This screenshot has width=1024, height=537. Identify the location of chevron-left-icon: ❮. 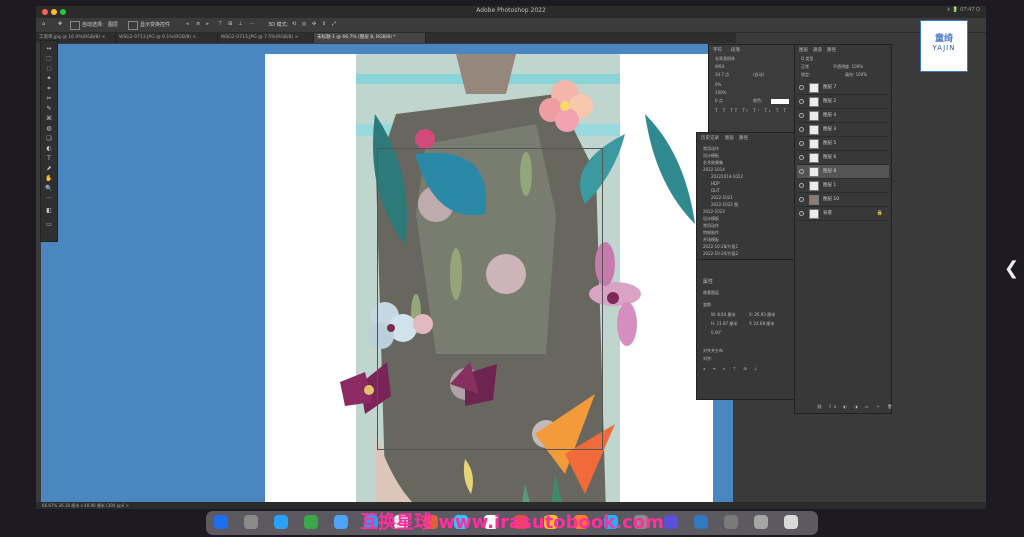
(1011, 268).